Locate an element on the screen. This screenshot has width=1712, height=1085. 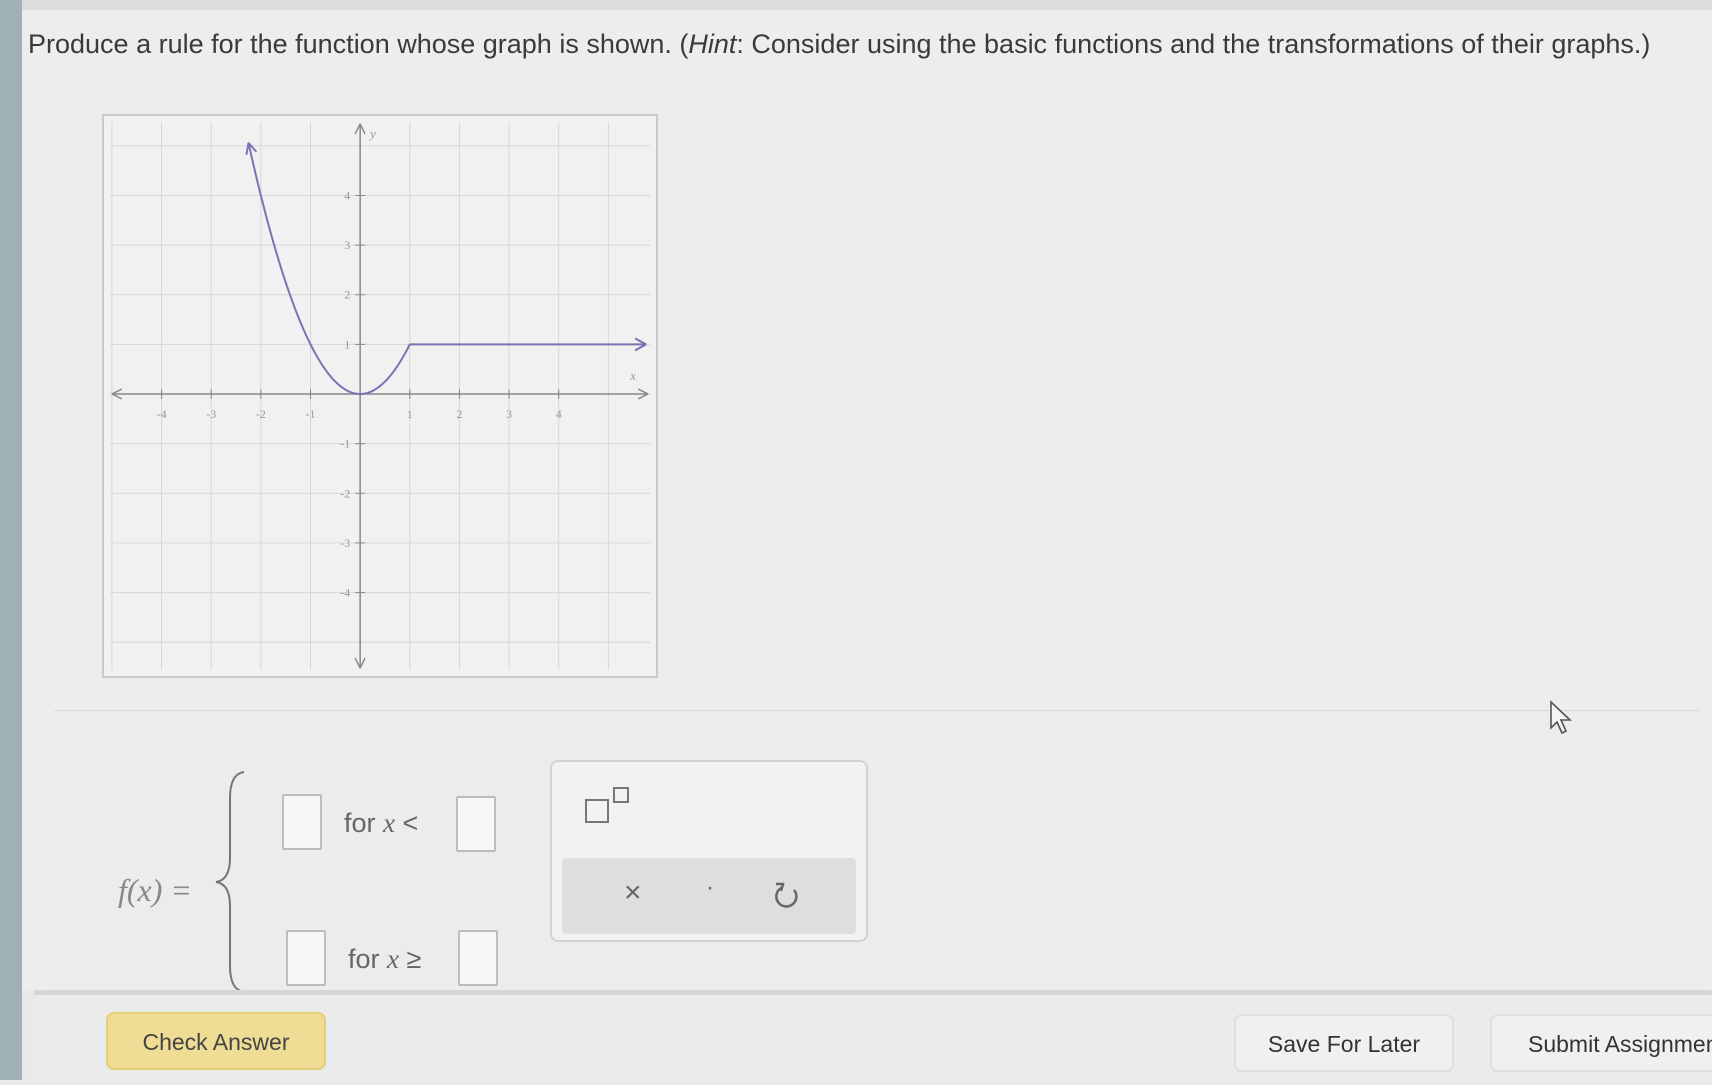
piece2-operator: ≥ is located at coordinates (410, 959).